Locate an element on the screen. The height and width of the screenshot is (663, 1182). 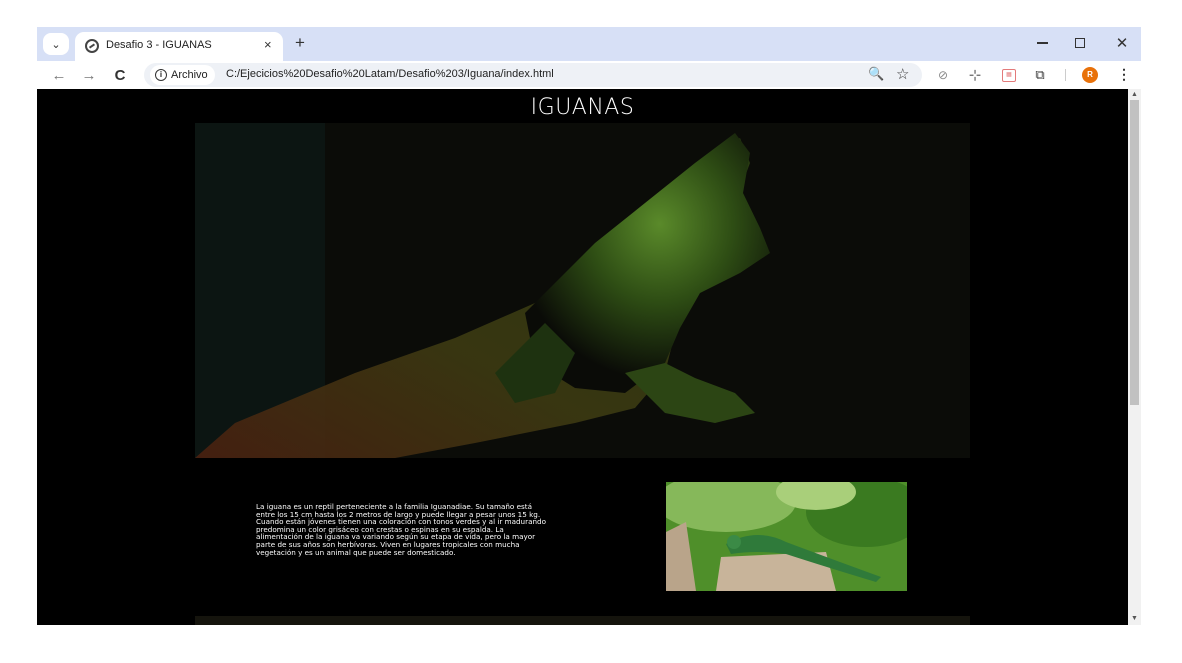
thumbnail-image is located at coordinates (786, 536).